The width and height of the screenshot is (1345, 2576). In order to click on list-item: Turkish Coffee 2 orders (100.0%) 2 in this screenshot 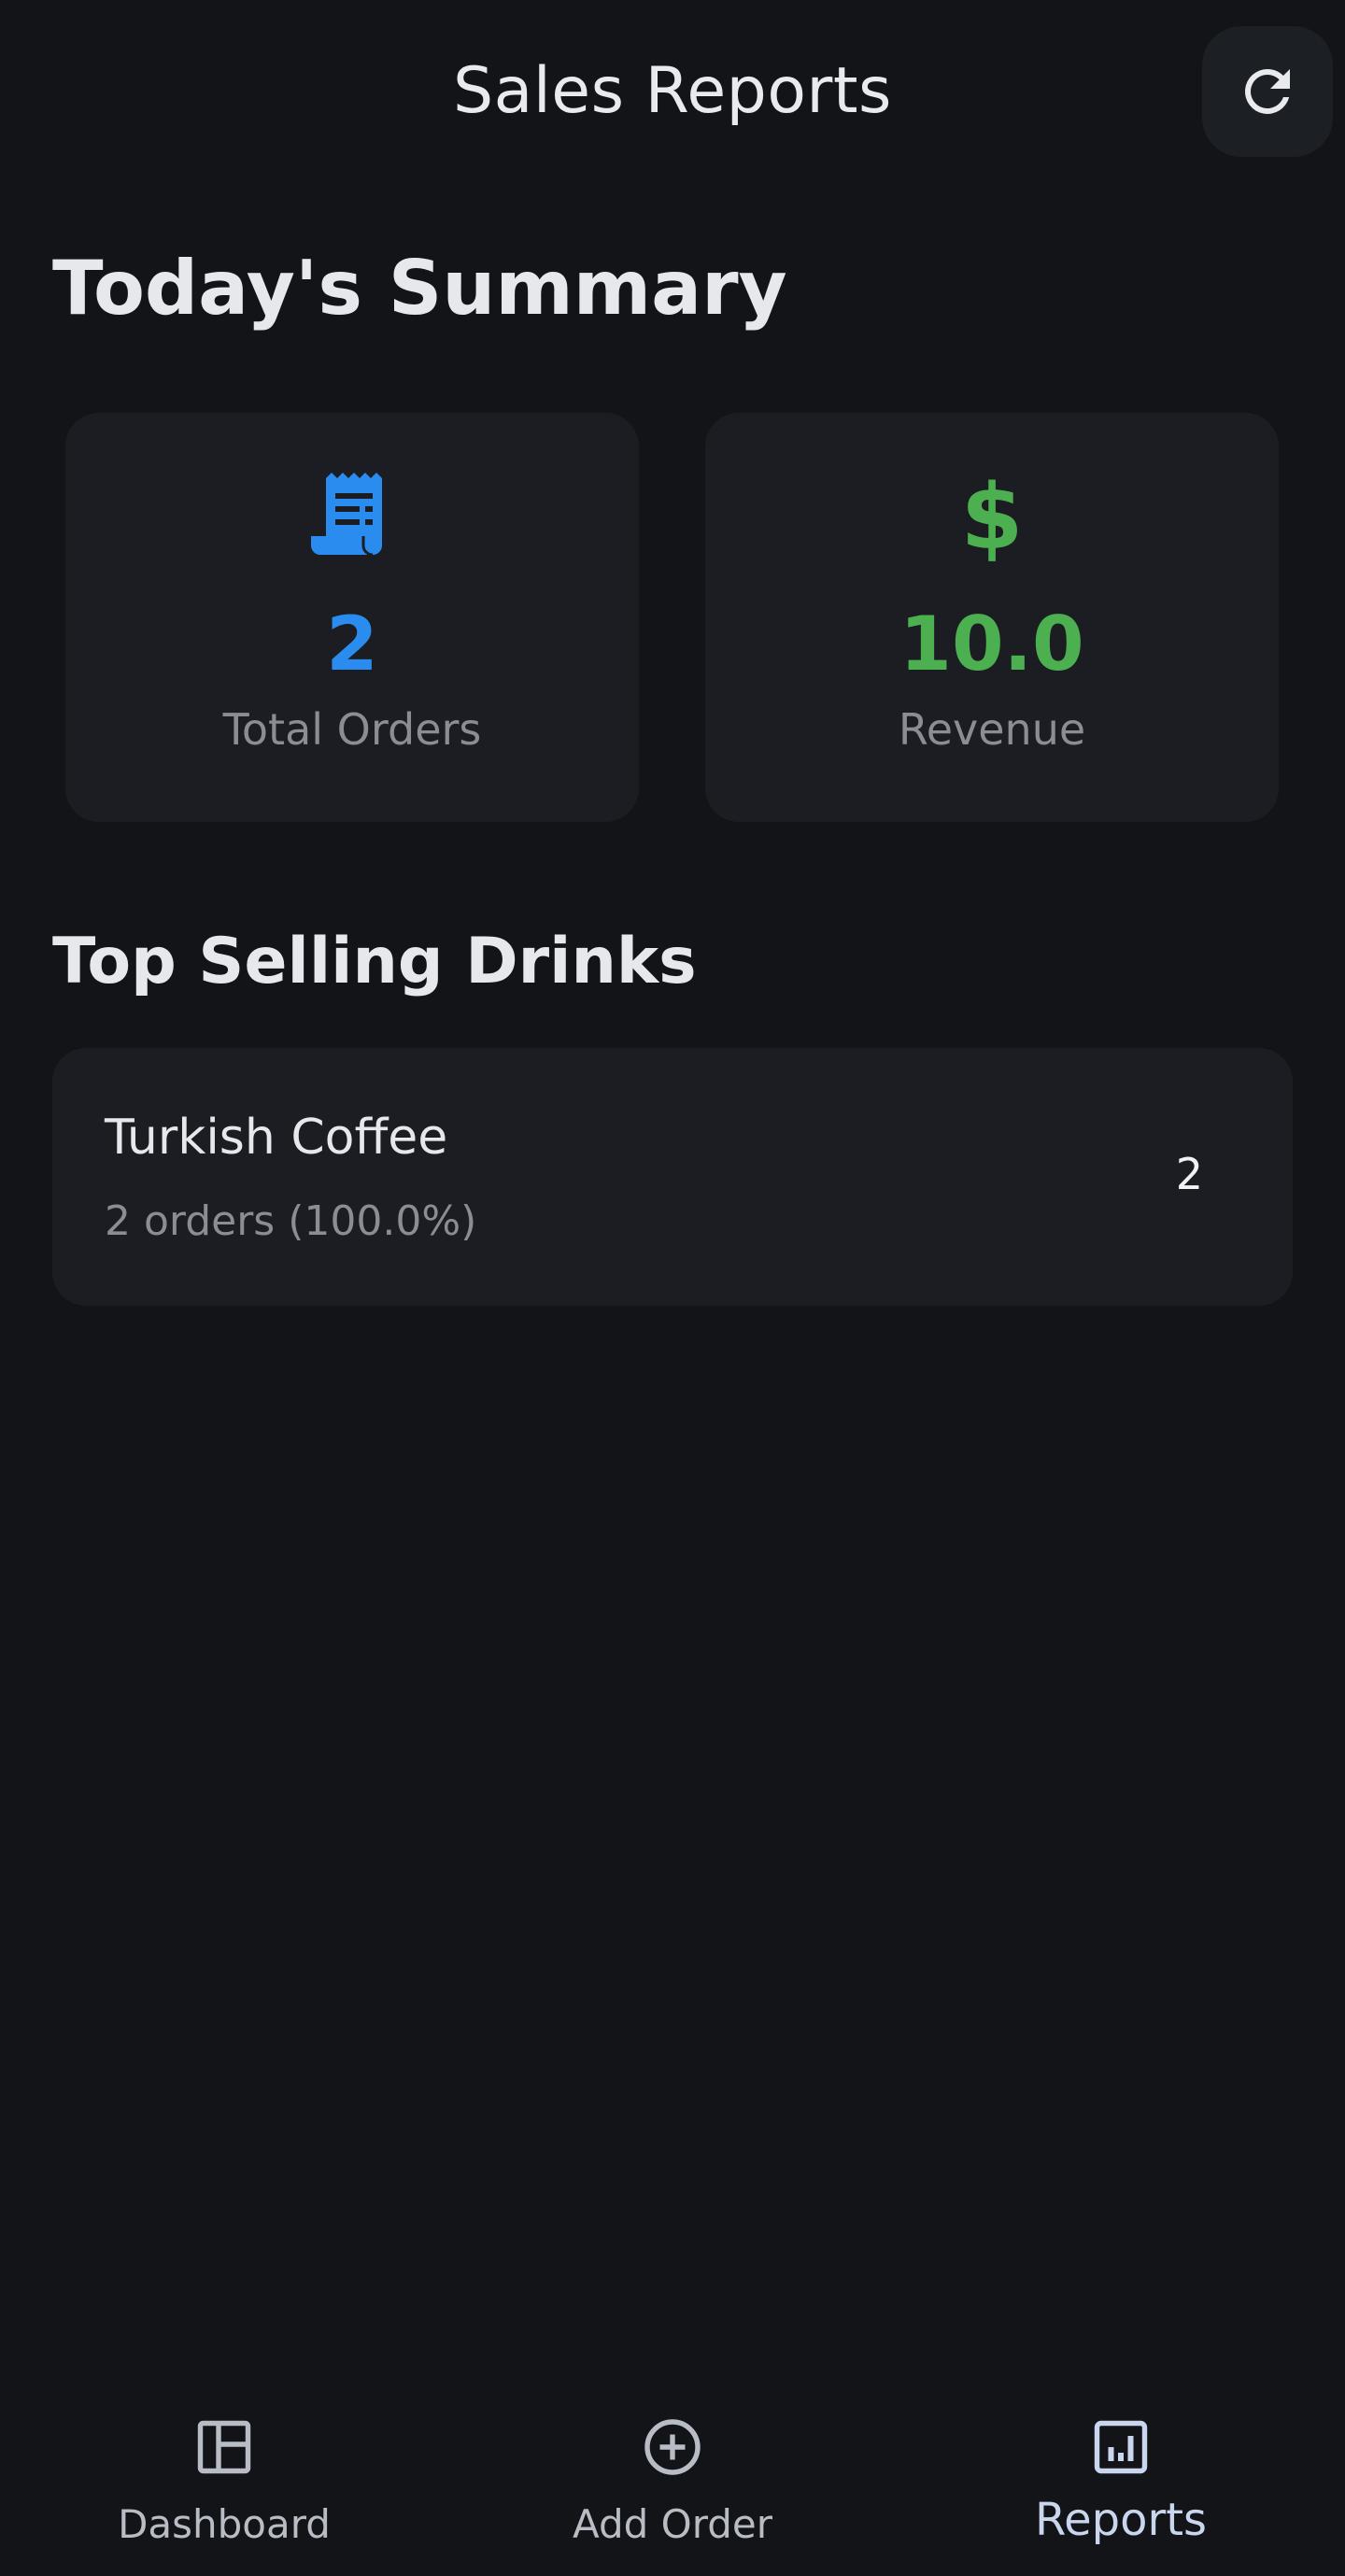, I will do `click(672, 1177)`.